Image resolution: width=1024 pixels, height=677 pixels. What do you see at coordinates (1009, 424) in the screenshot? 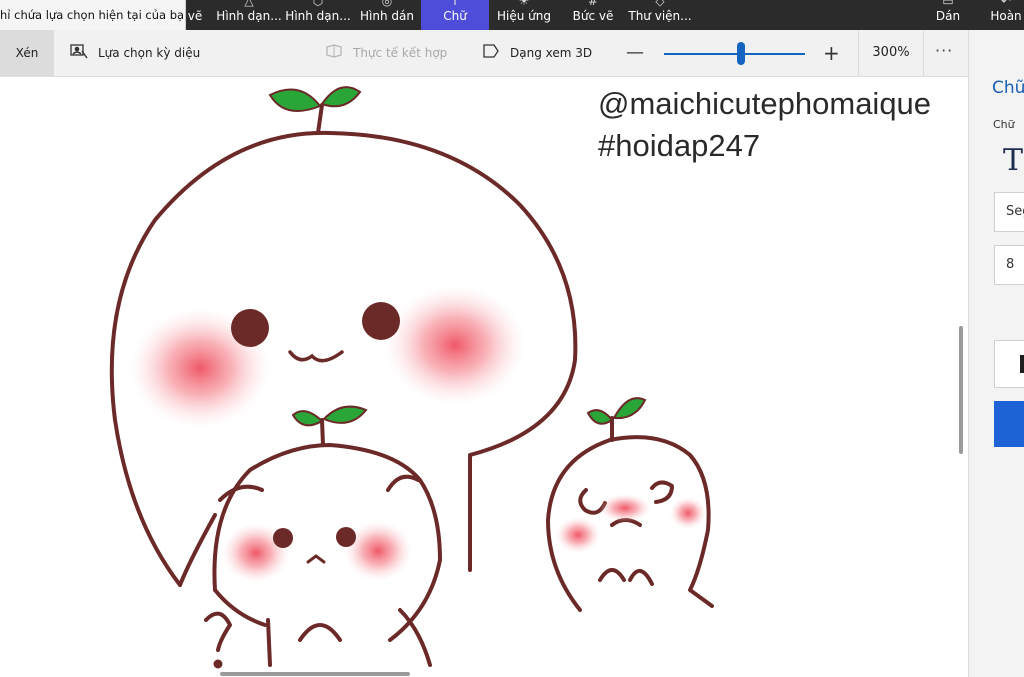
I see `text-color-swatch` at bounding box center [1009, 424].